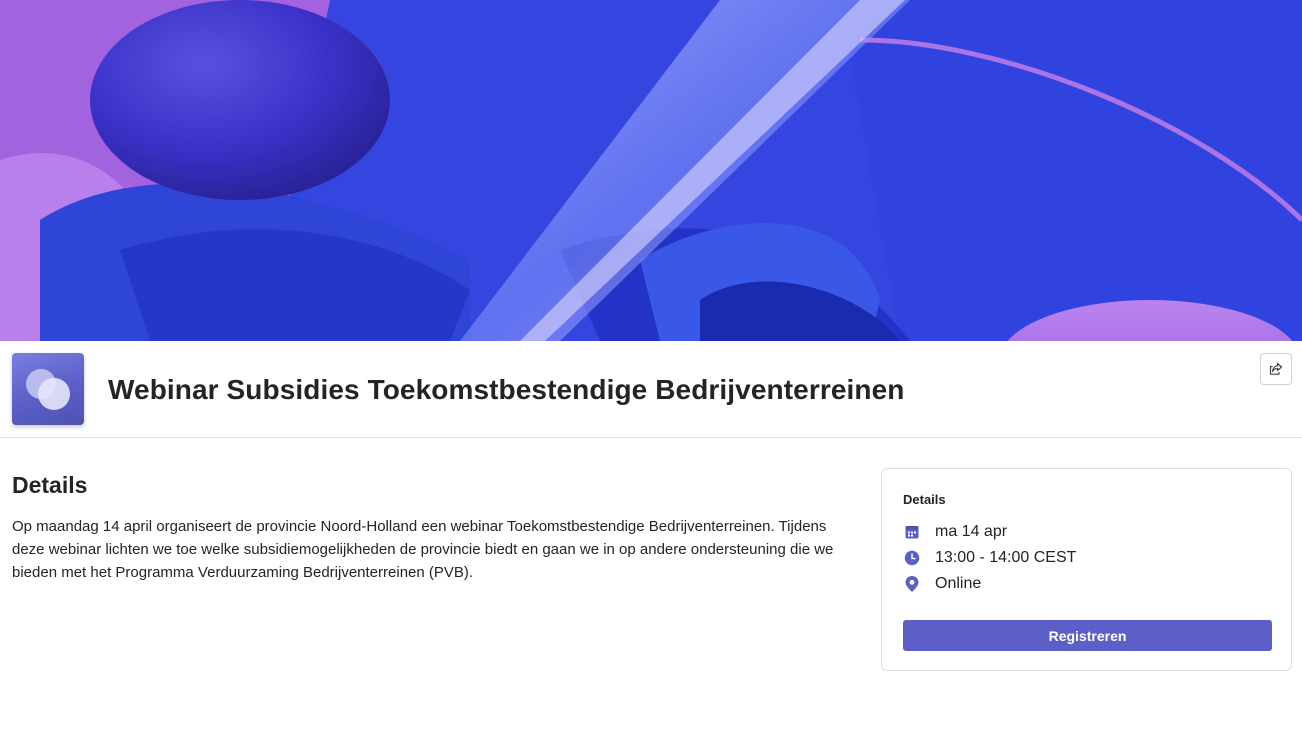  What do you see at coordinates (48, 389) in the screenshot?
I see `event-app-icon` at bounding box center [48, 389].